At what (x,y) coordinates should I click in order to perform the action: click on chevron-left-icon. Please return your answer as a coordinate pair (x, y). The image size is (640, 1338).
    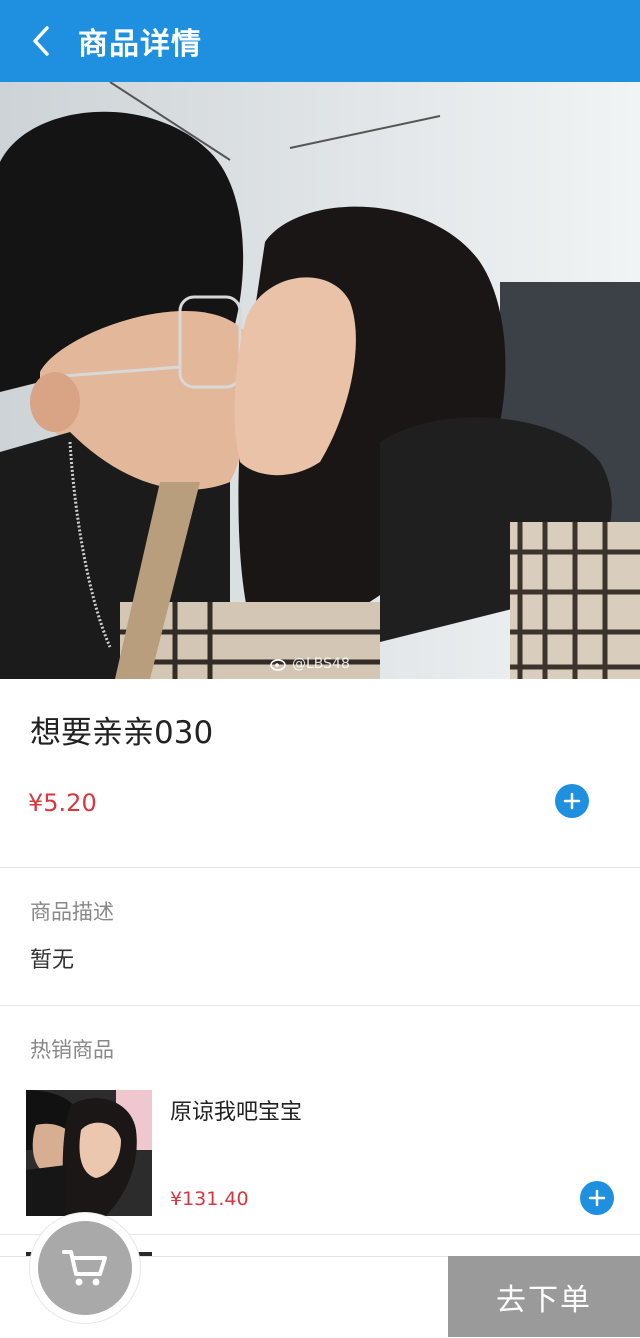
    Looking at the image, I should click on (41, 41).